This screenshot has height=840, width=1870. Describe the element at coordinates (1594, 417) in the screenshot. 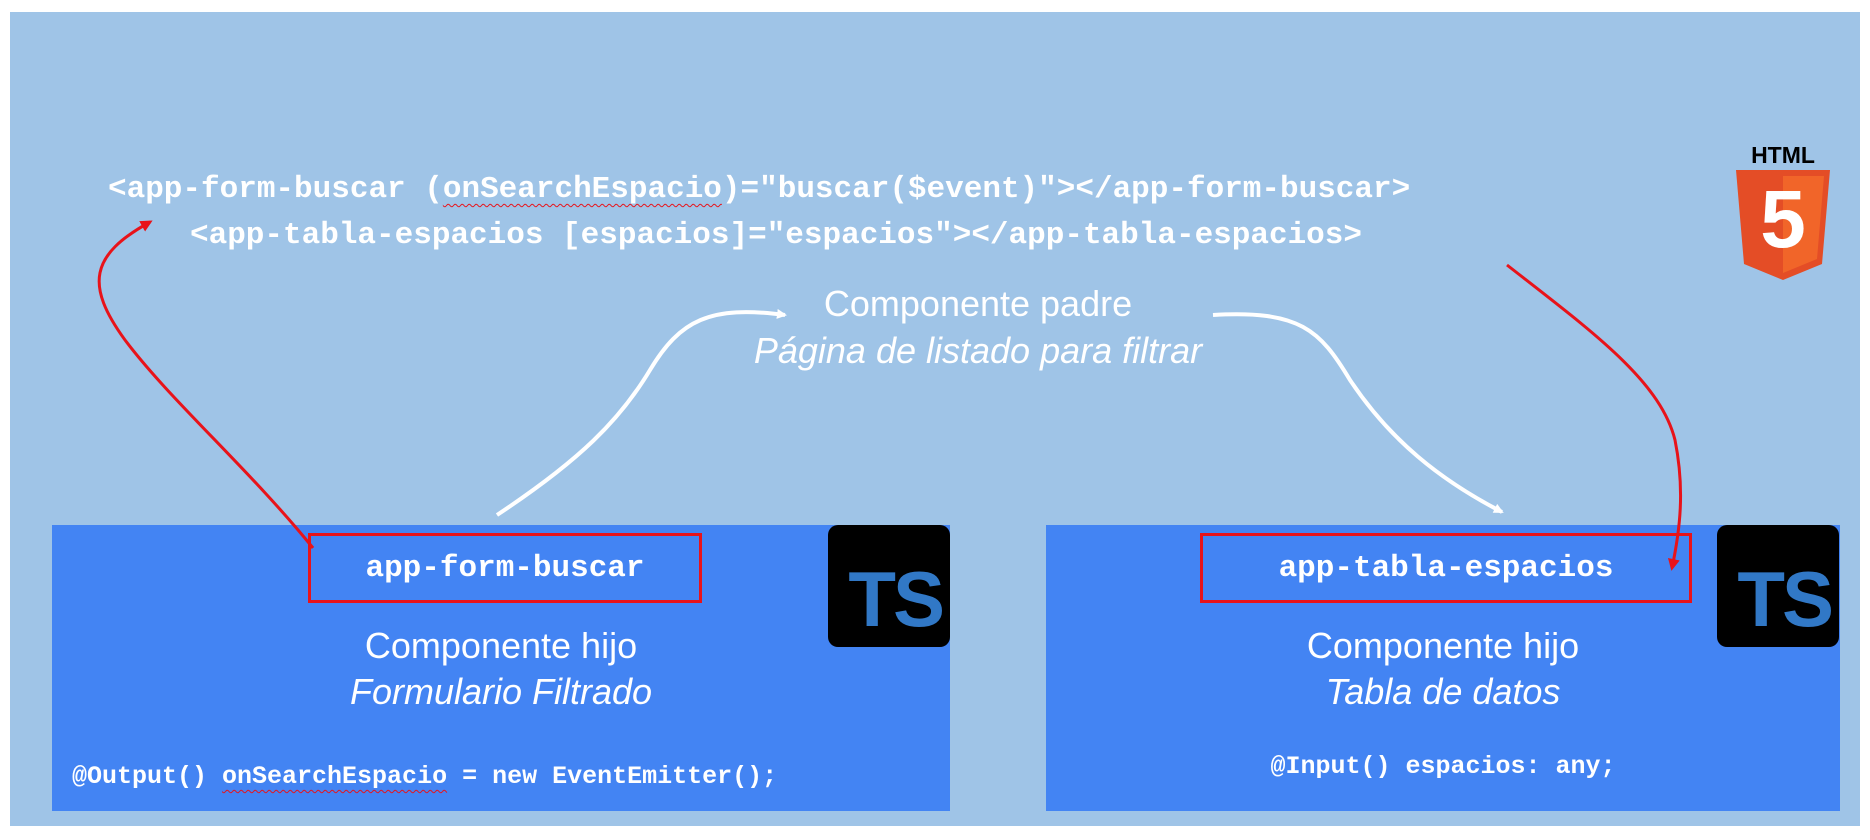

I see `red-arrow-parent-to-input` at that location.